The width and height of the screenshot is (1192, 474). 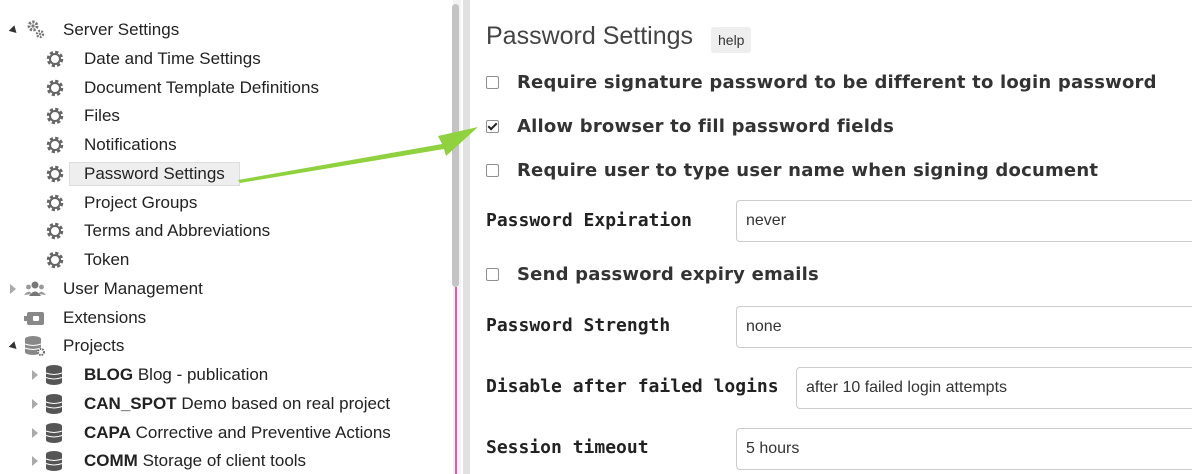 What do you see at coordinates (141, 202) in the screenshot?
I see `tree-node-label: Project Groups` at bounding box center [141, 202].